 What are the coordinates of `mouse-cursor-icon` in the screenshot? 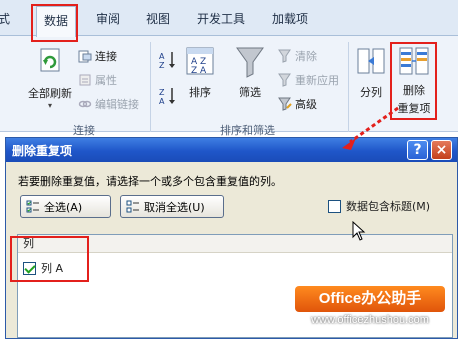 It's located at (359, 231).